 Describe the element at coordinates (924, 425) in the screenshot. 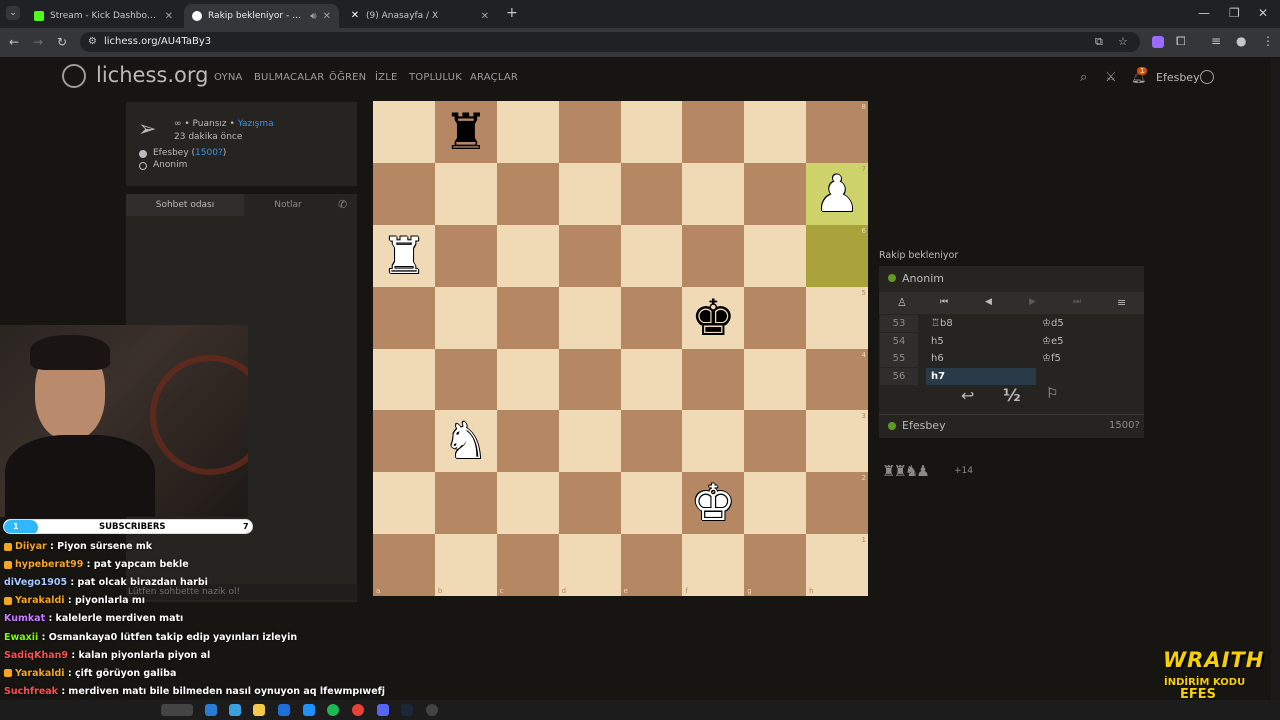

I see `player-name: Efesbey` at that location.